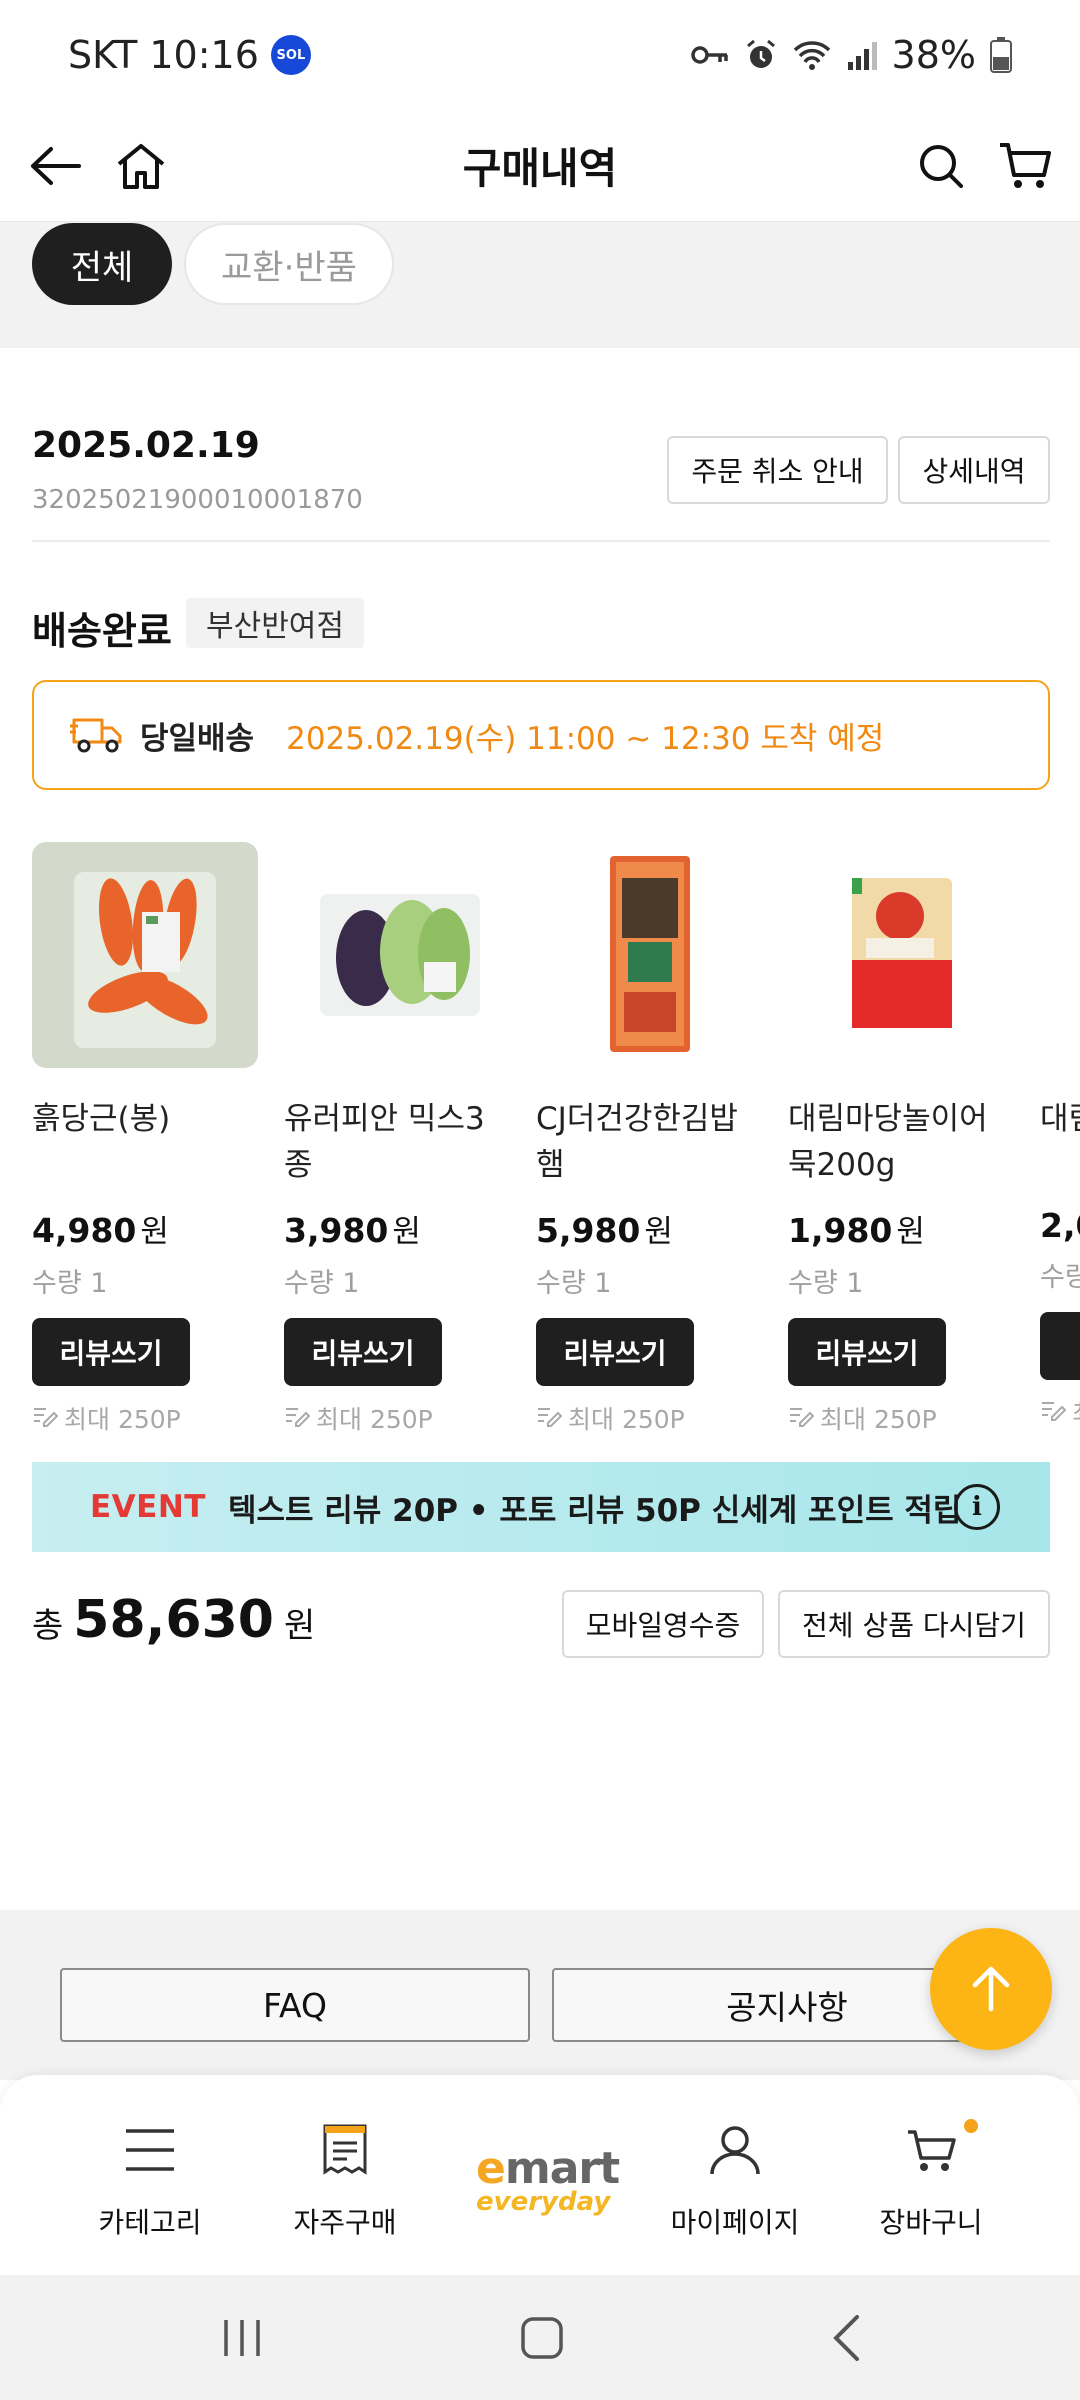 The image size is (1080, 2400). What do you see at coordinates (150, 2150) in the screenshot?
I see `menu-icon` at bounding box center [150, 2150].